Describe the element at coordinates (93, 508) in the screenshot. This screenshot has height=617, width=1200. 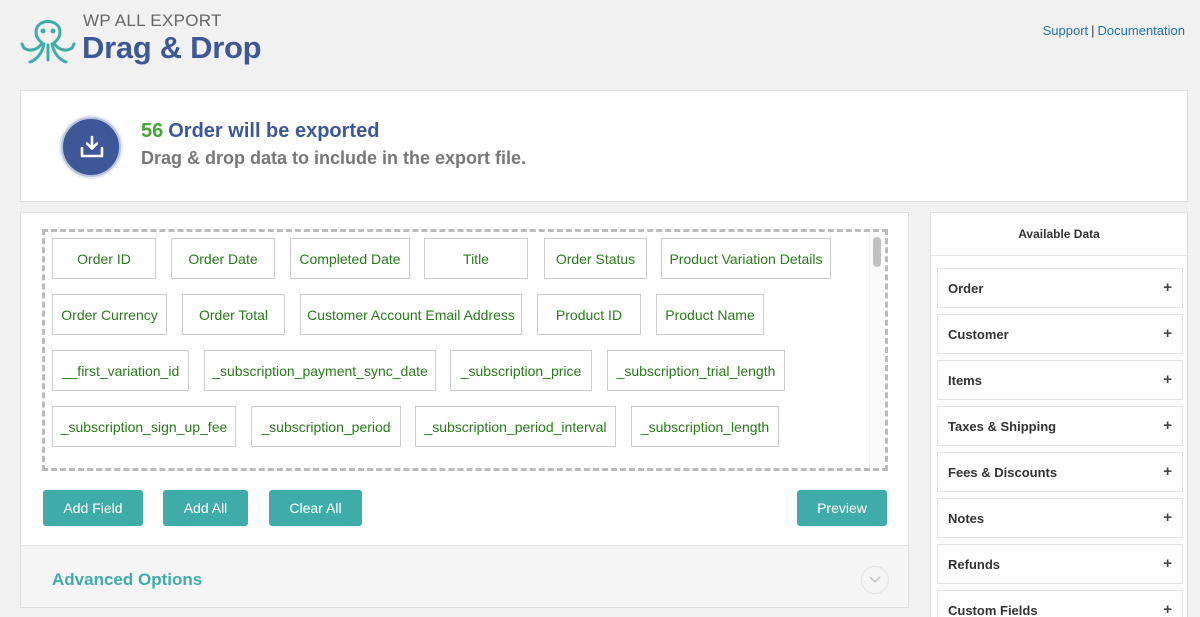
I see `add-field-button: Add Field` at that location.